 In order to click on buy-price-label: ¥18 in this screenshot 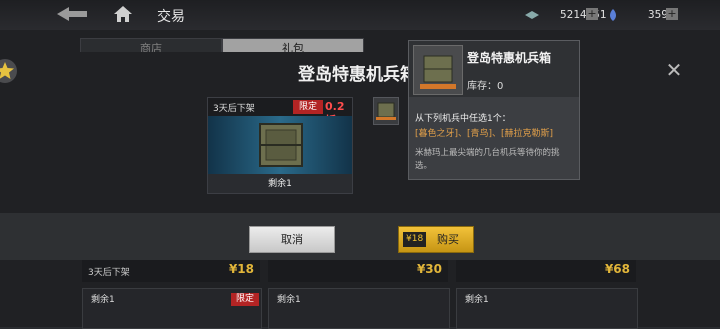, I will do `click(415, 239)`.